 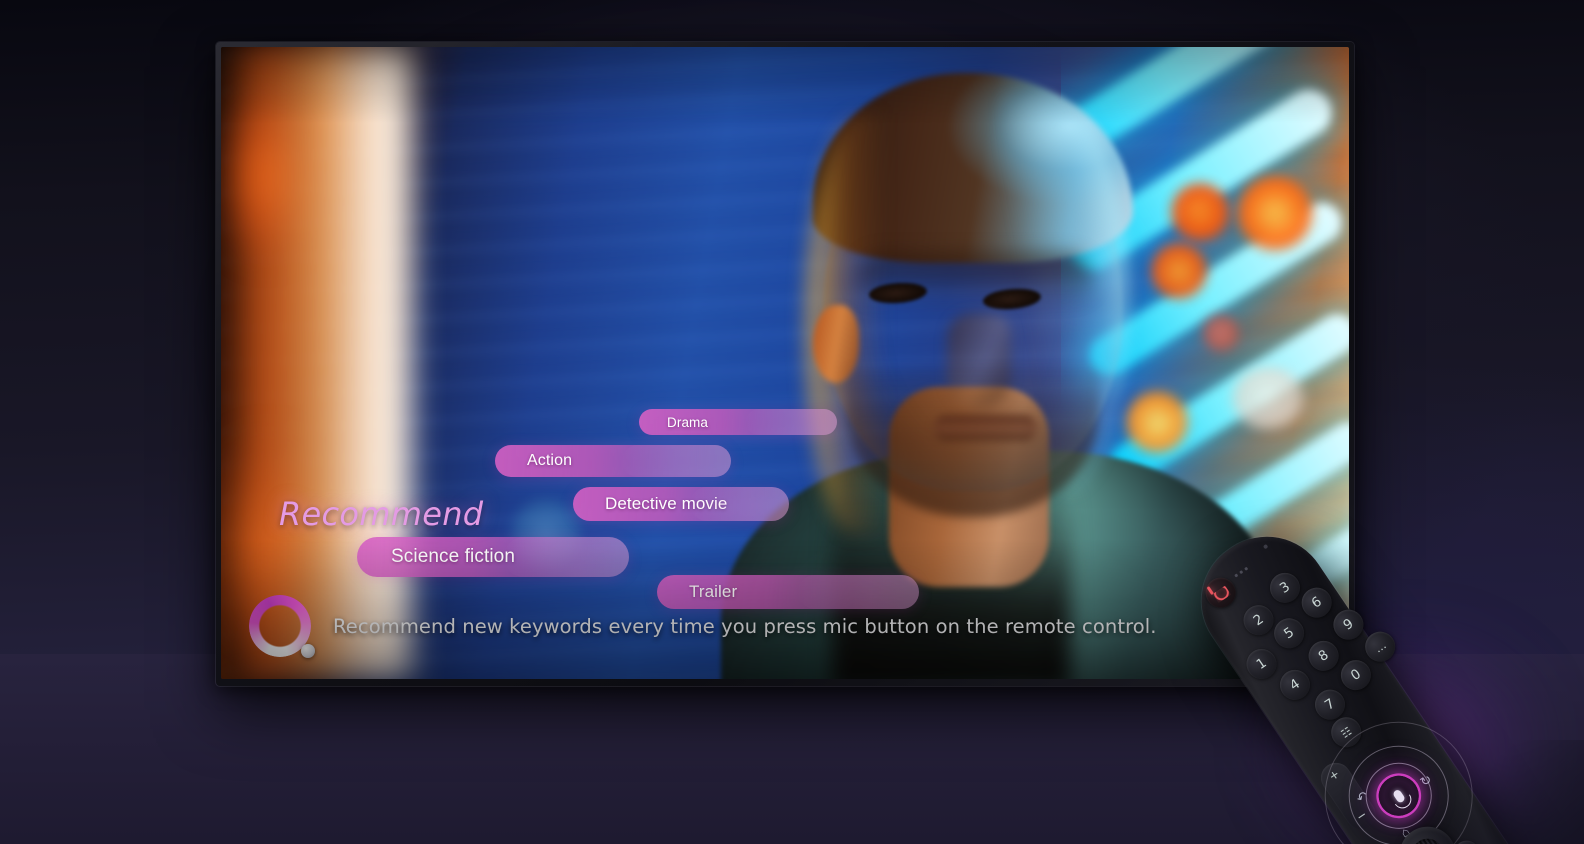 I want to click on key-1: 1, so click(x=1261, y=664).